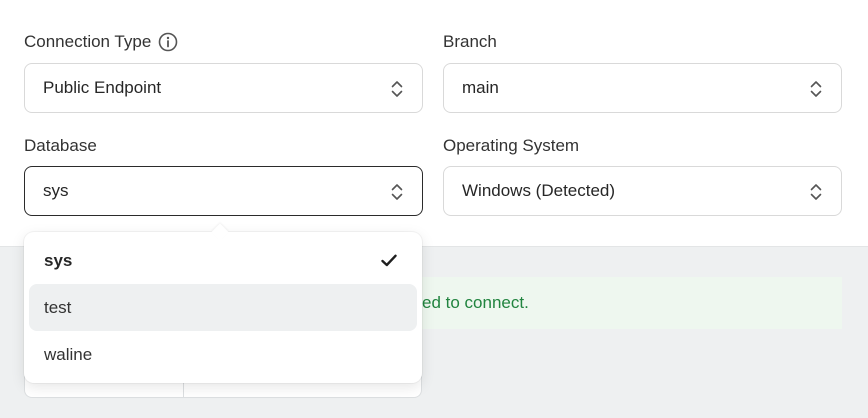  Describe the element at coordinates (56, 190) in the screenshot. I see `database-value: sys` at that location.